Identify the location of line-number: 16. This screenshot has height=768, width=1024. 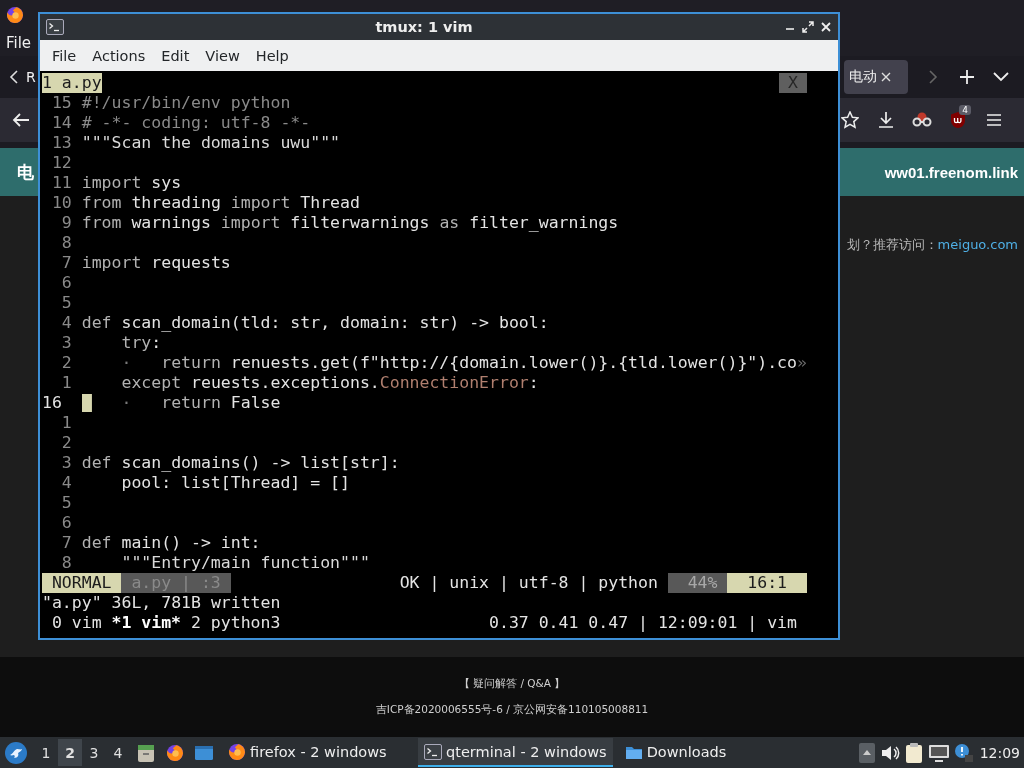
(52, 403).